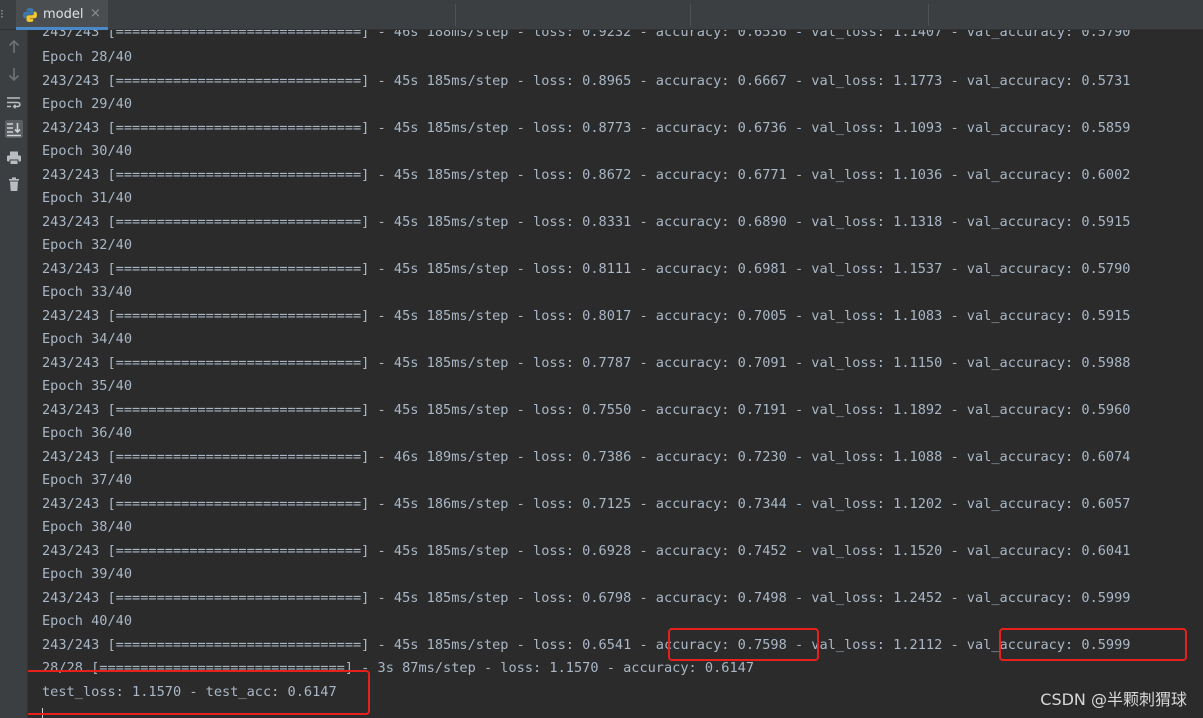 The width and height of the screenshot is (1203, 718). I want to click on console-line-epoch: Epoch 37/40, so click(87, 480).